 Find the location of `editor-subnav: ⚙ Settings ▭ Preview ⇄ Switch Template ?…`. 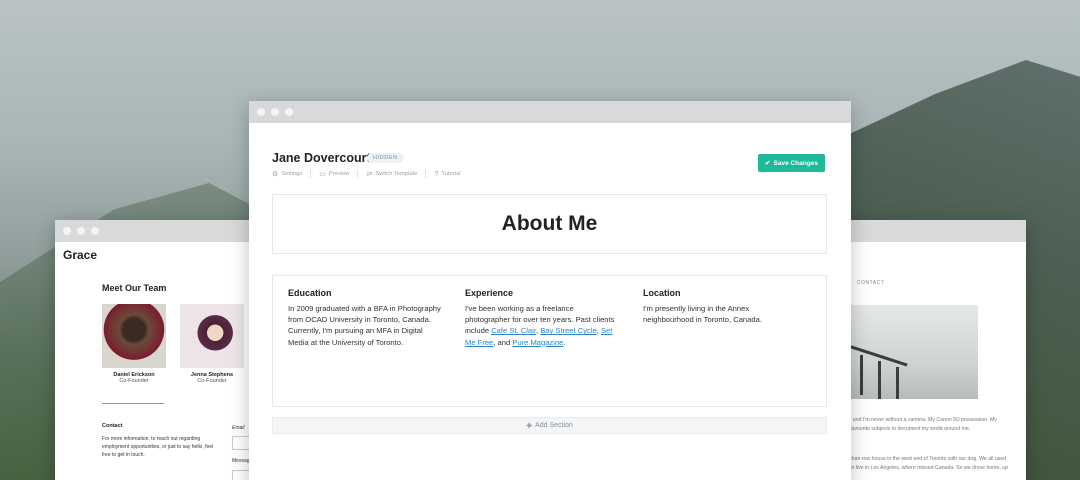

editor-subnav: ⚙ Settings ▭ Preview ⇄ Switch Template ?… is located at coordinates (366, 174).